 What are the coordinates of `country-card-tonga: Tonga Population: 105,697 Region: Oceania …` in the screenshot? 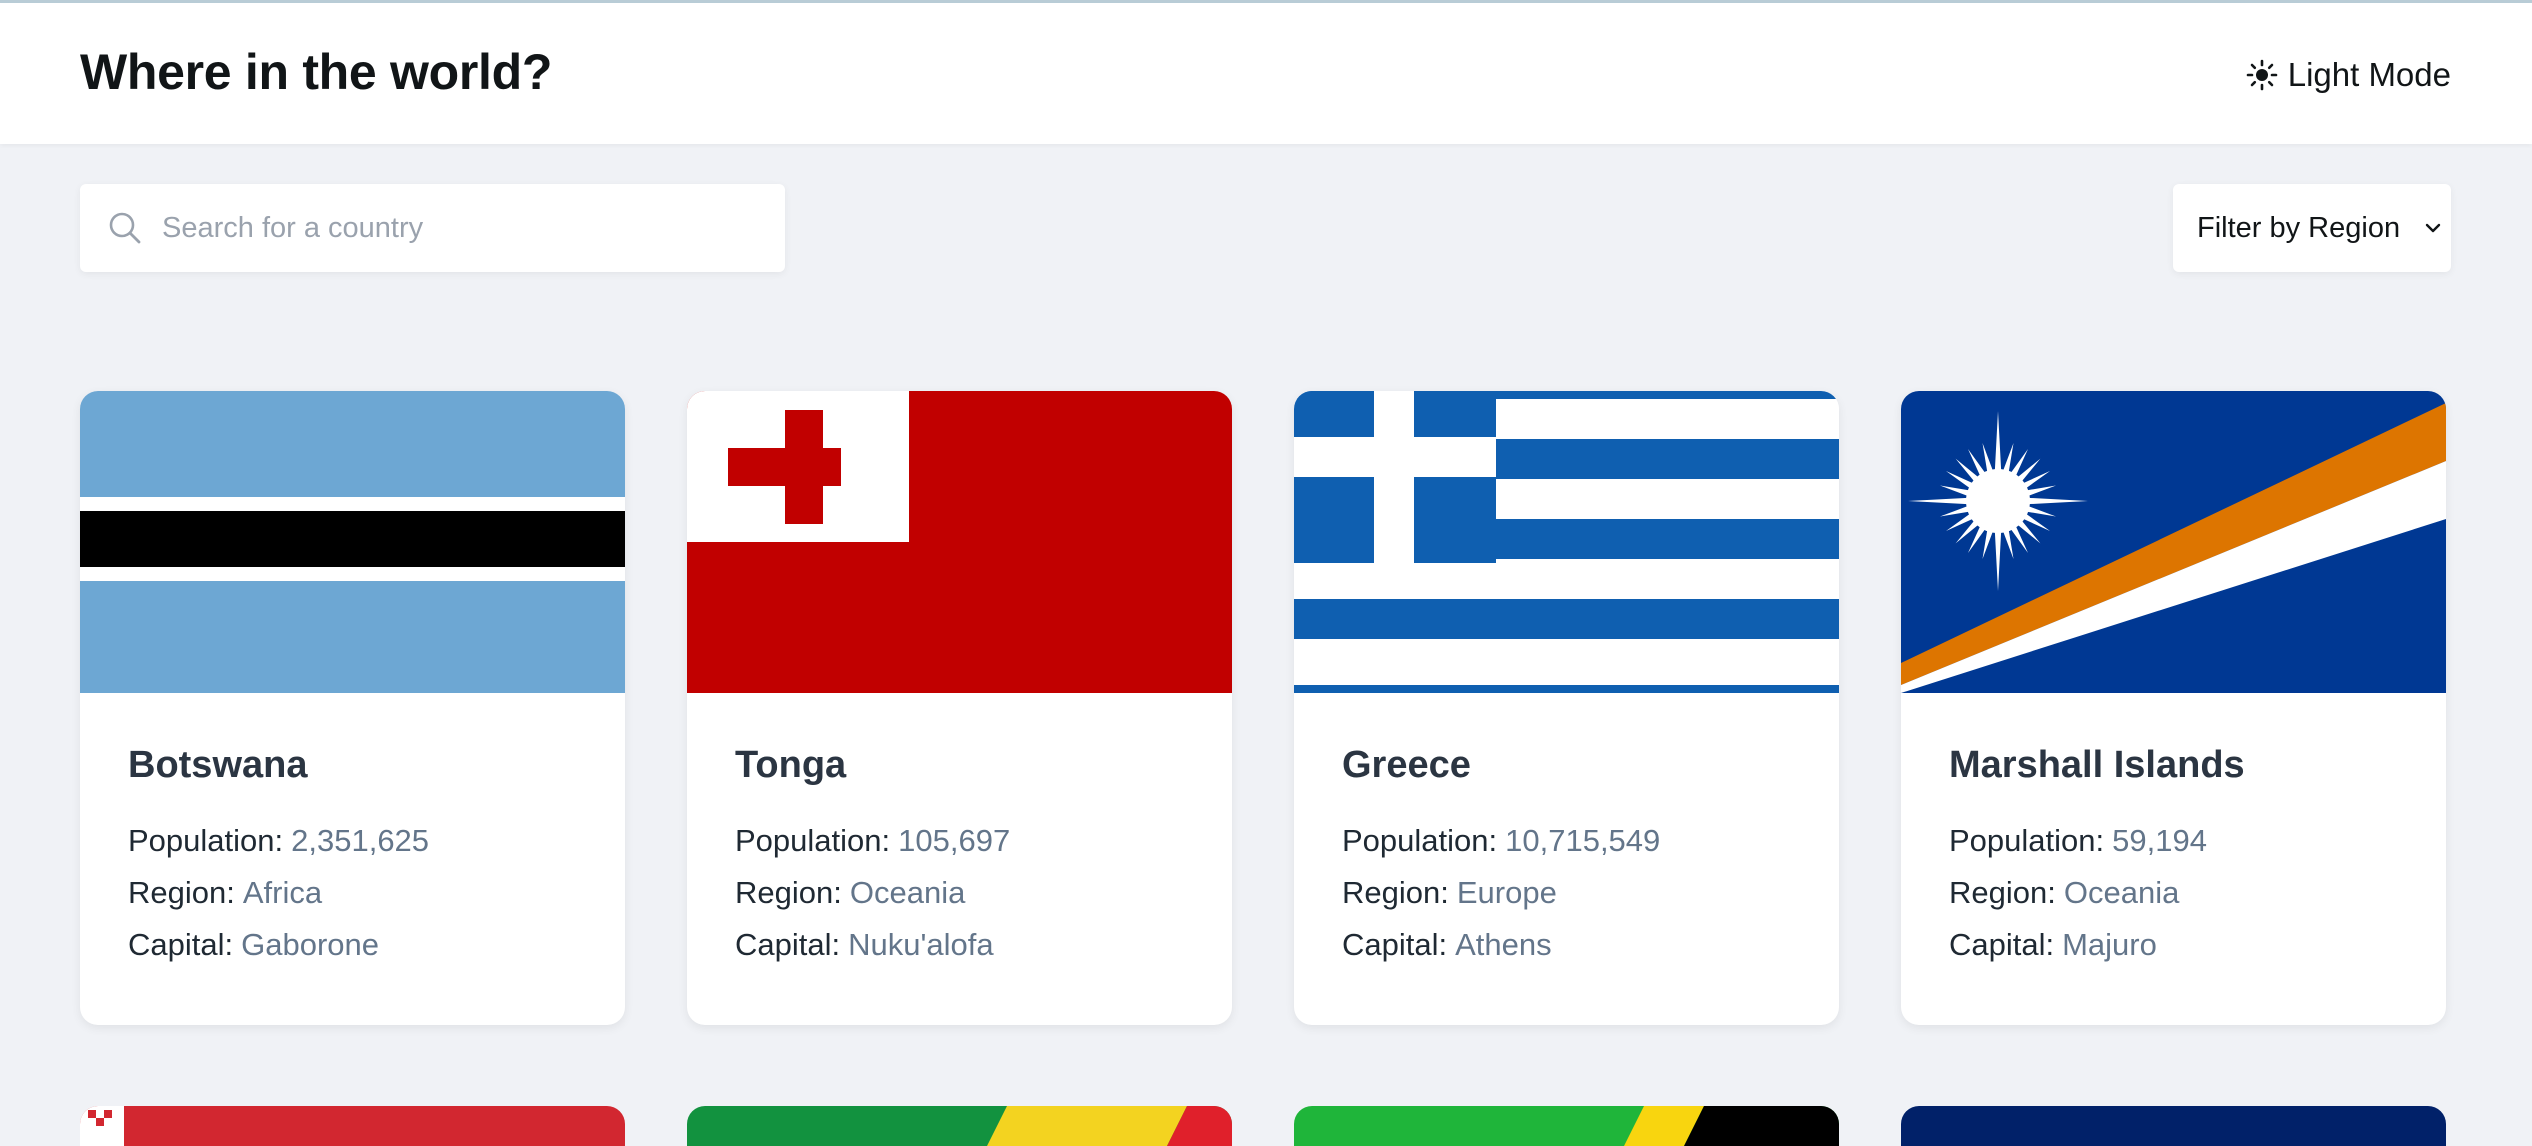 It's located at (959, 708).